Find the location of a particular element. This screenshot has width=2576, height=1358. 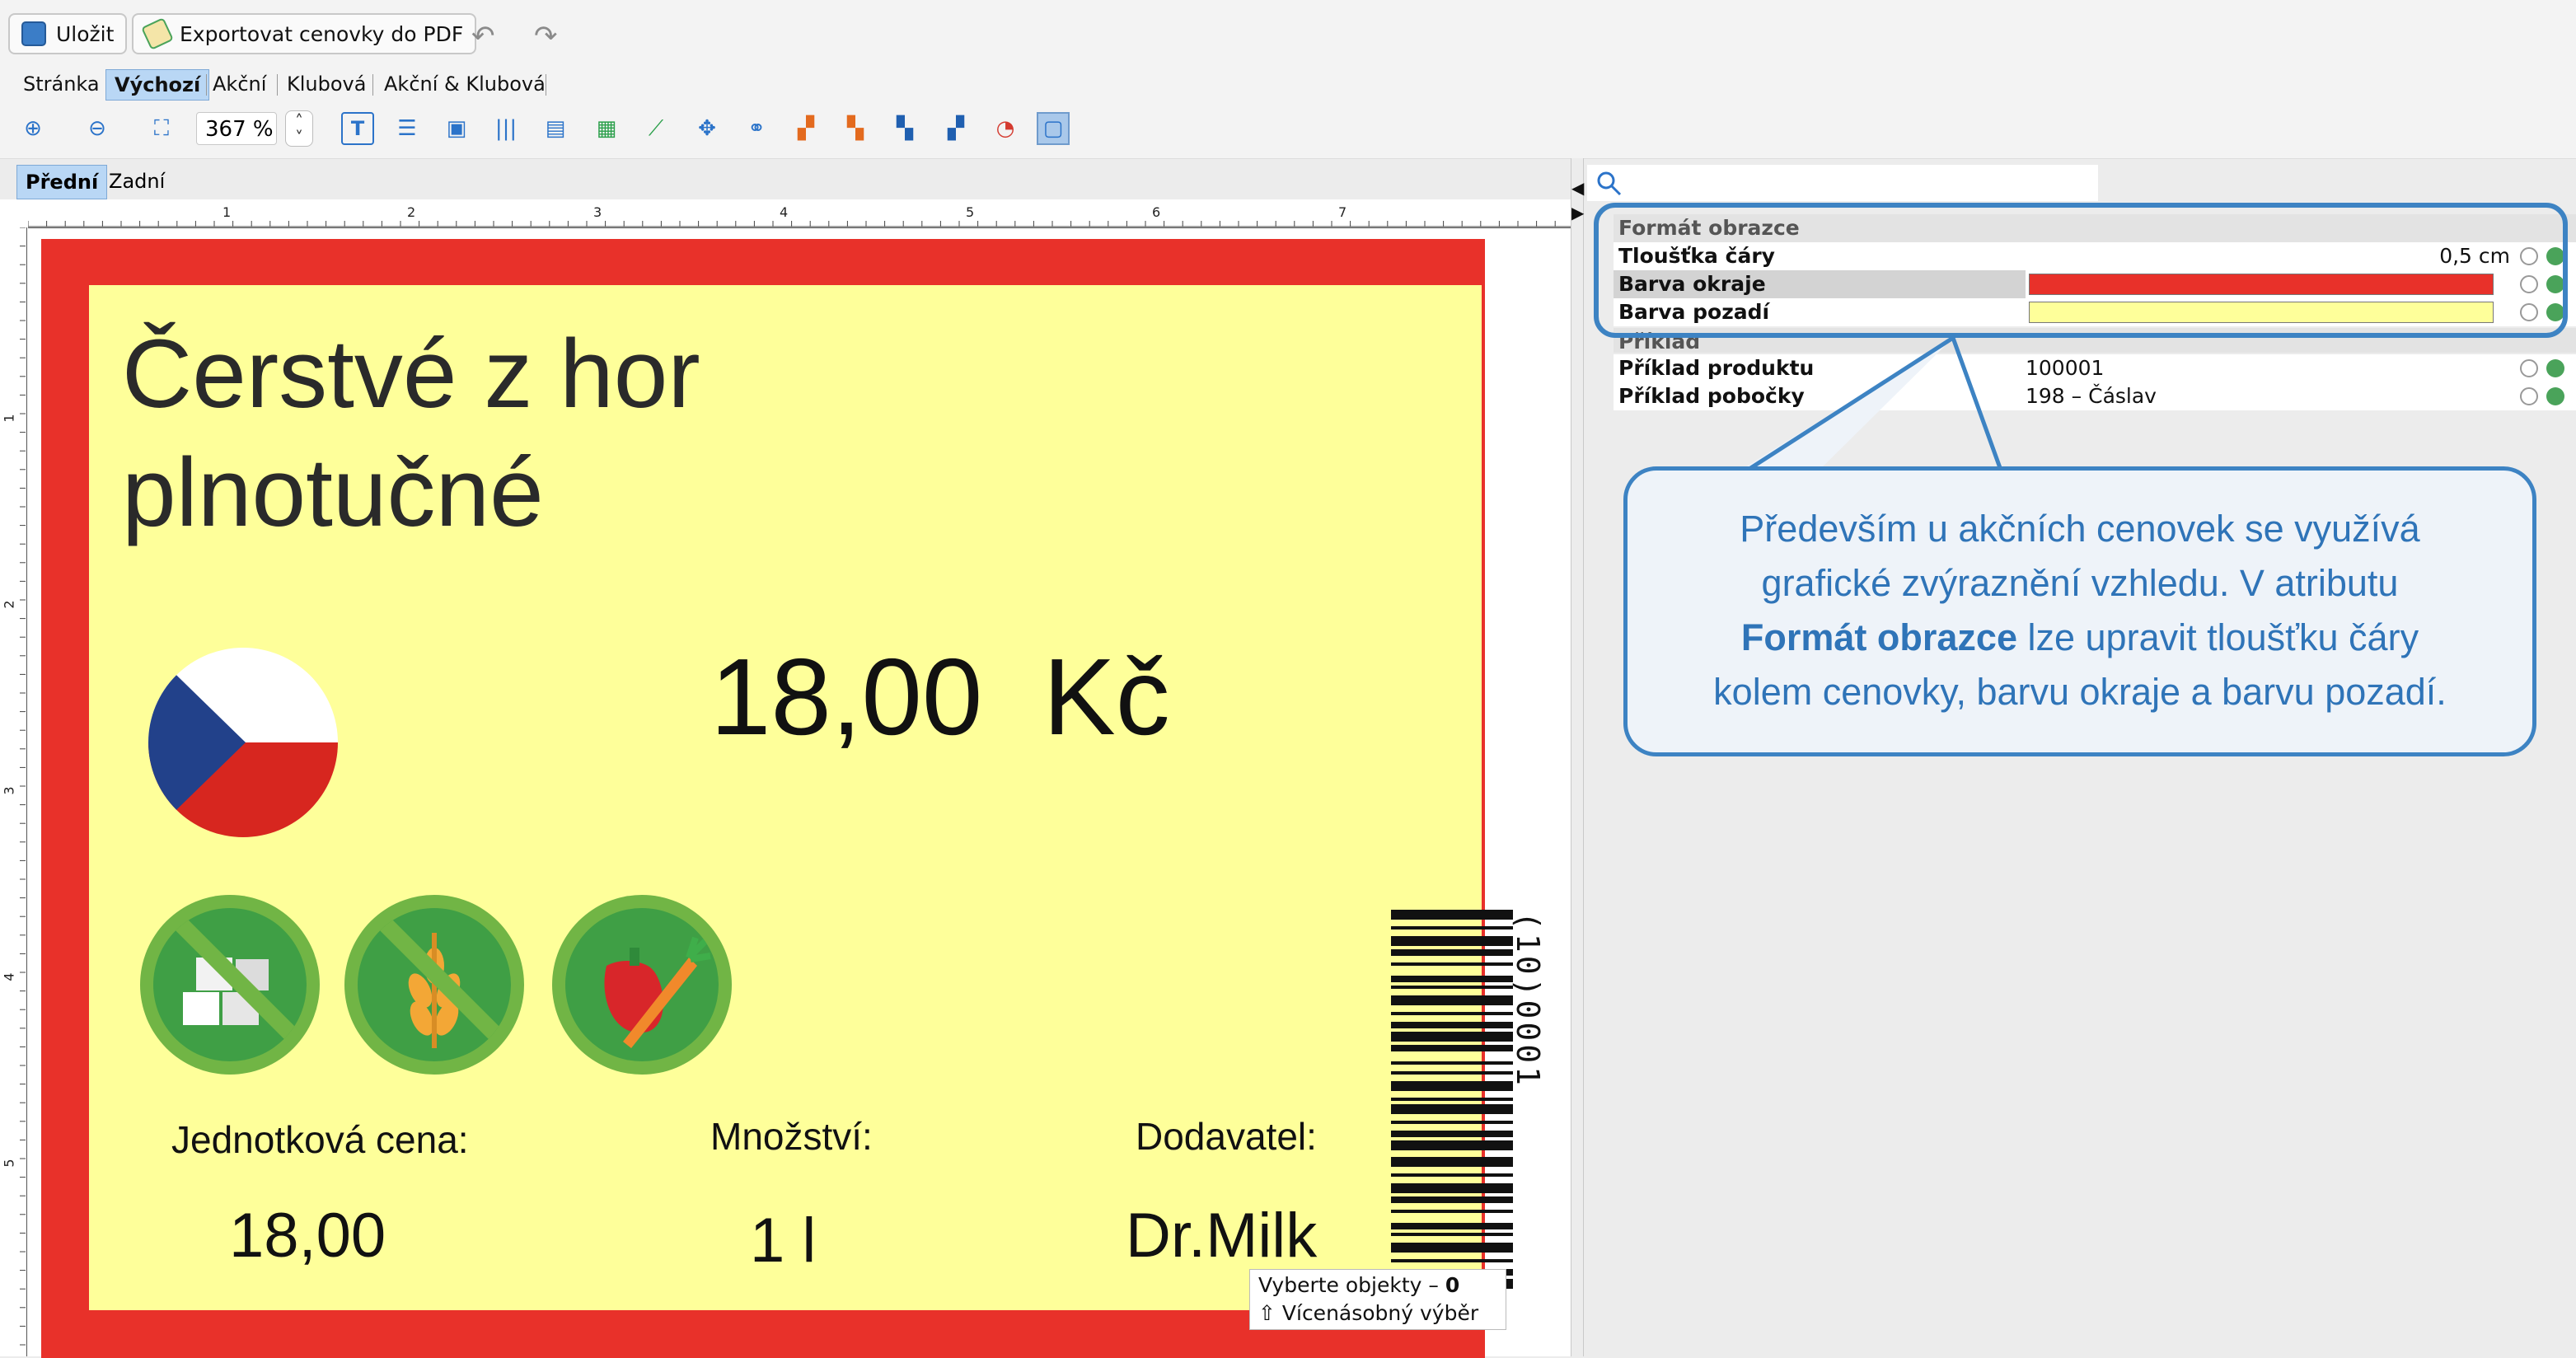

search-icon is located at coordinates (1609, 183).